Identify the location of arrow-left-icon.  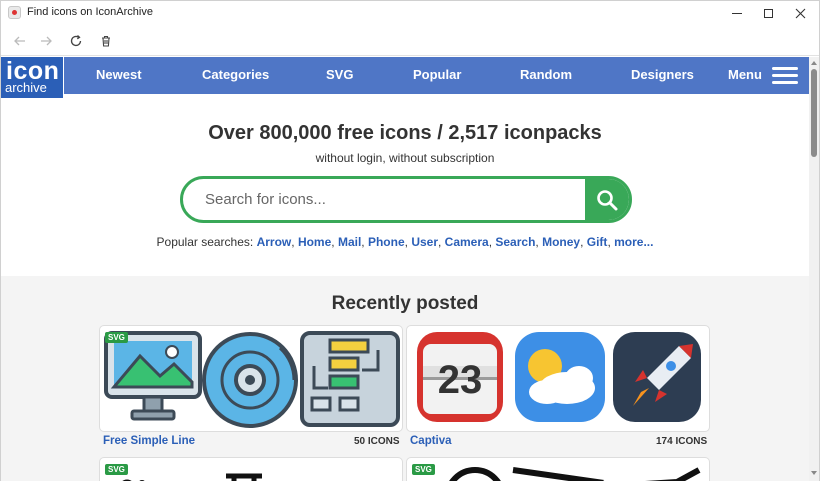
(19, 41).